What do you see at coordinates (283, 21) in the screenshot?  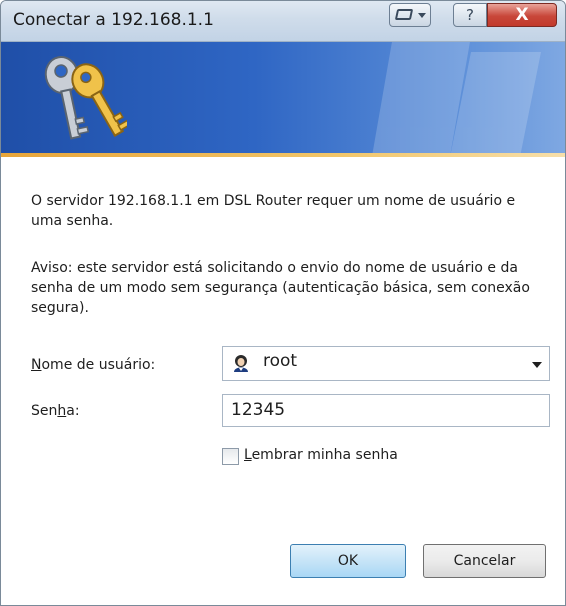 I see `title-bar: Conectar a 192.168.1.1 ? X` at bounding box center [283, 21].